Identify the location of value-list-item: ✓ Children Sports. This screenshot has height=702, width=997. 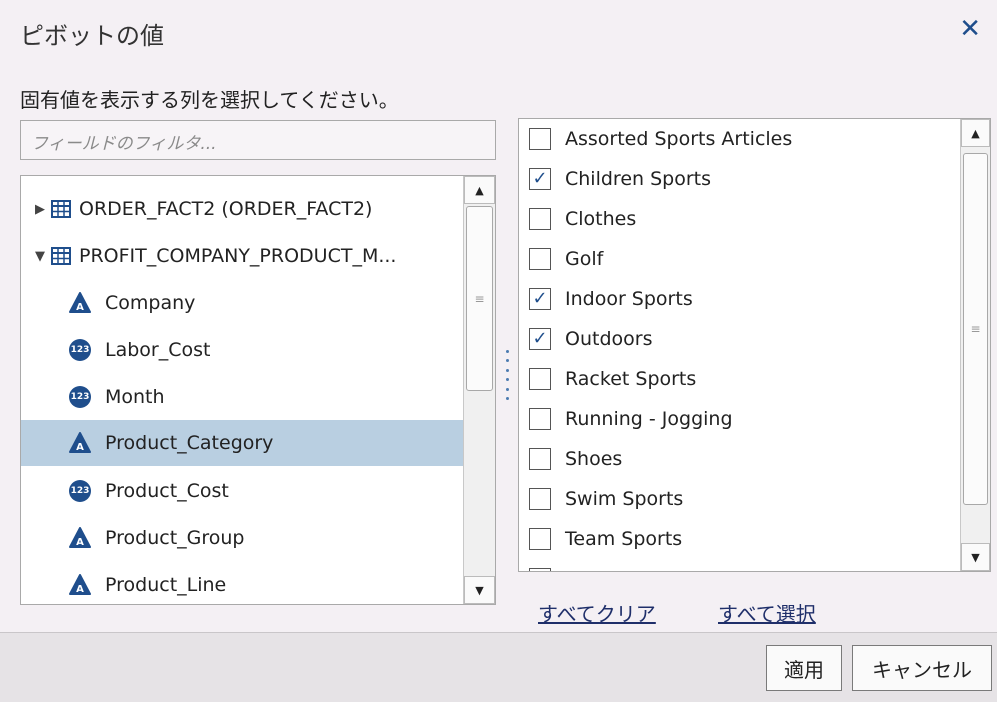
(739, 179).